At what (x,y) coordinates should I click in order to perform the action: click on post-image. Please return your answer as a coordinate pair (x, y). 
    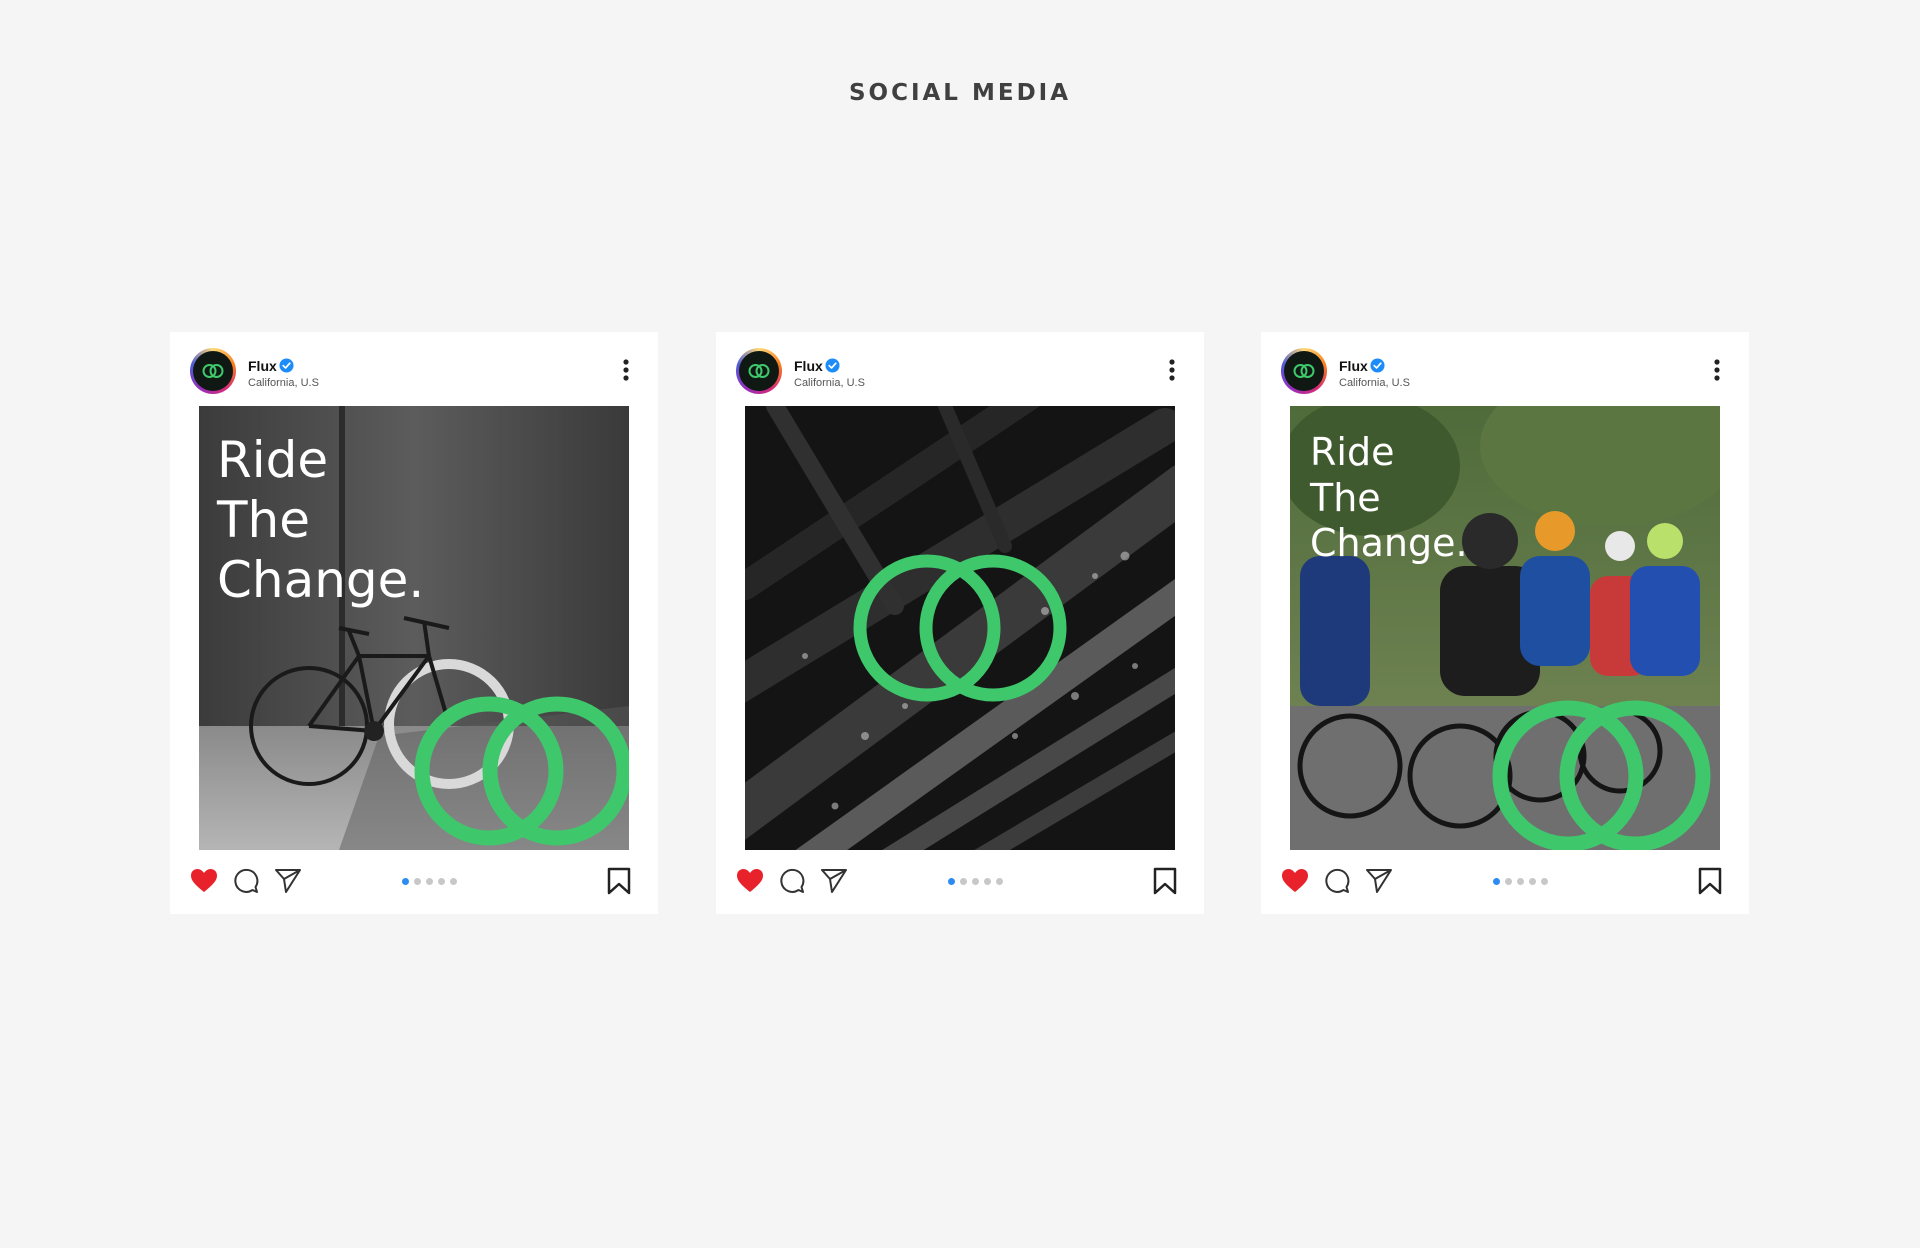
    Looking at the image, I should click on (960, 628).